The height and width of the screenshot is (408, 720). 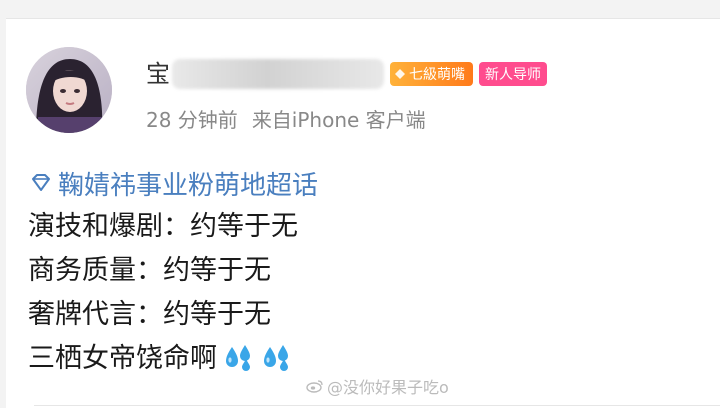 I want to click on mentor-badge-label: 新人导师, so click(x=513, y=75).